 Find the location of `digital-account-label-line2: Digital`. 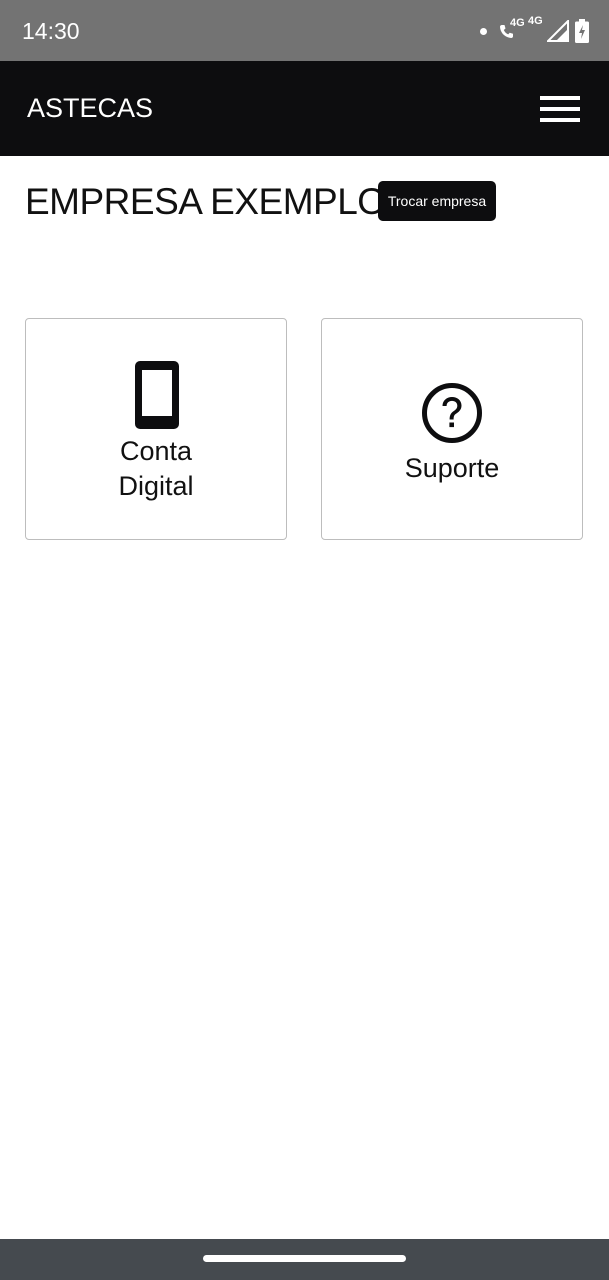

digital-account-label-line2: Digital is located at coordinates (156, 486).